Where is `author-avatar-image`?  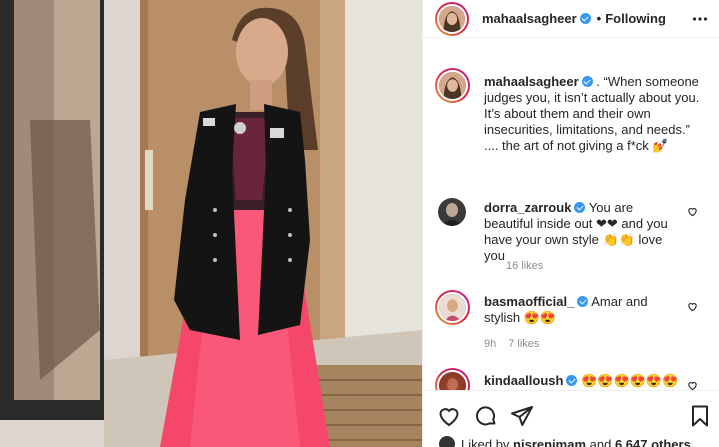
author-avatar-image is located at coordinates (452, 19).